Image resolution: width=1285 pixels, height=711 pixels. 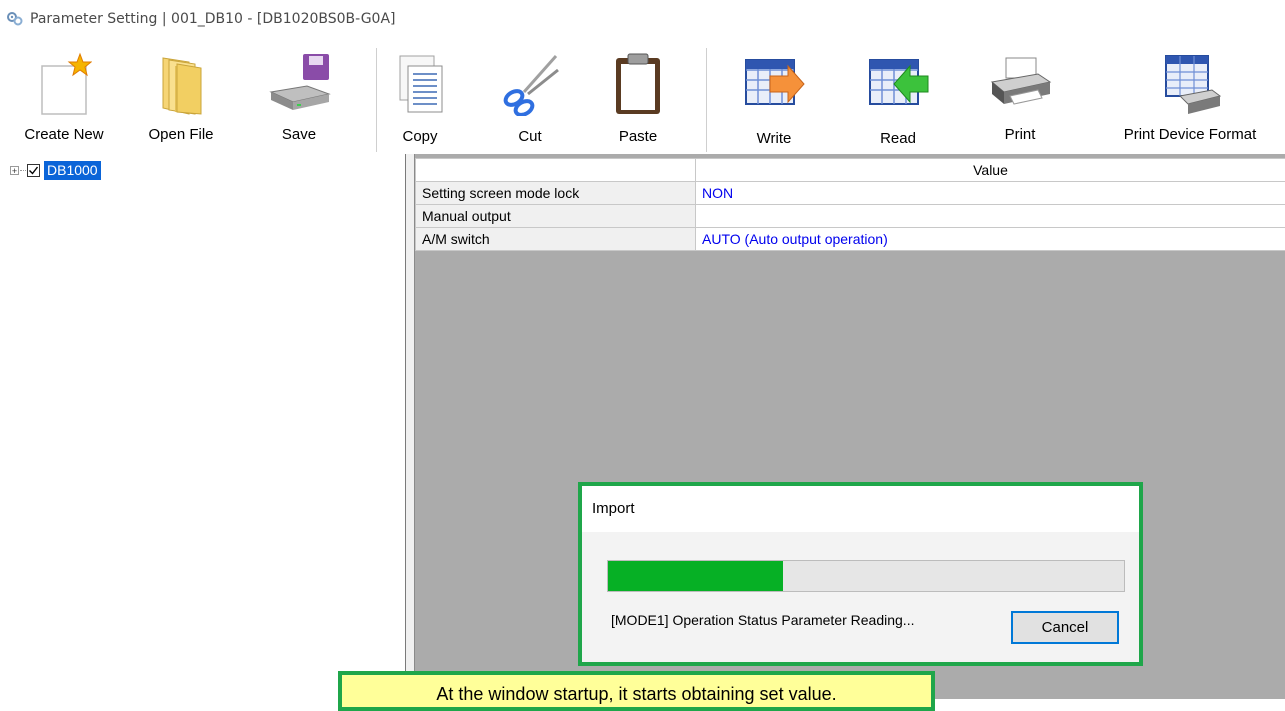 What do you see at coordinates (1190, 84) in the screenshot?
I see `print-device-format-icon` at bounding box center [1190, 84].